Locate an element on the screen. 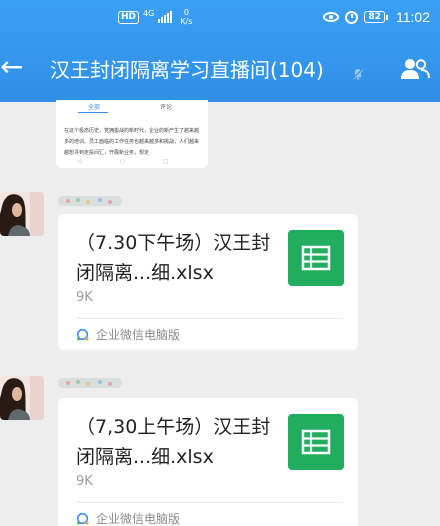 This screenshot has height=526, width=440. file-name: （7,30上午场）汉王封闭隔离...细.xlsx is located at coordinates (173, 442).